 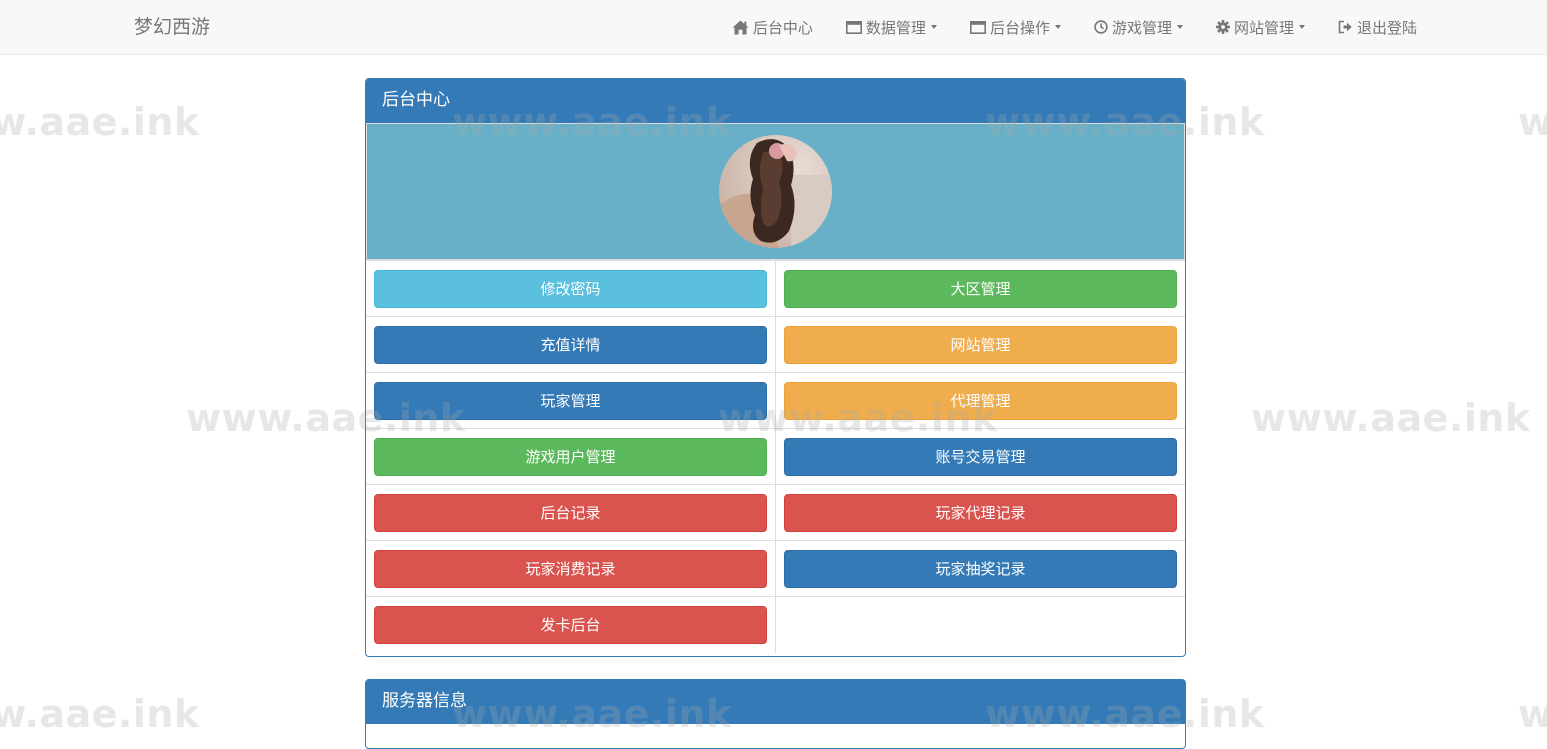 I want to click on server-info-panel: 服务器信息, so click(x=775, y=714).